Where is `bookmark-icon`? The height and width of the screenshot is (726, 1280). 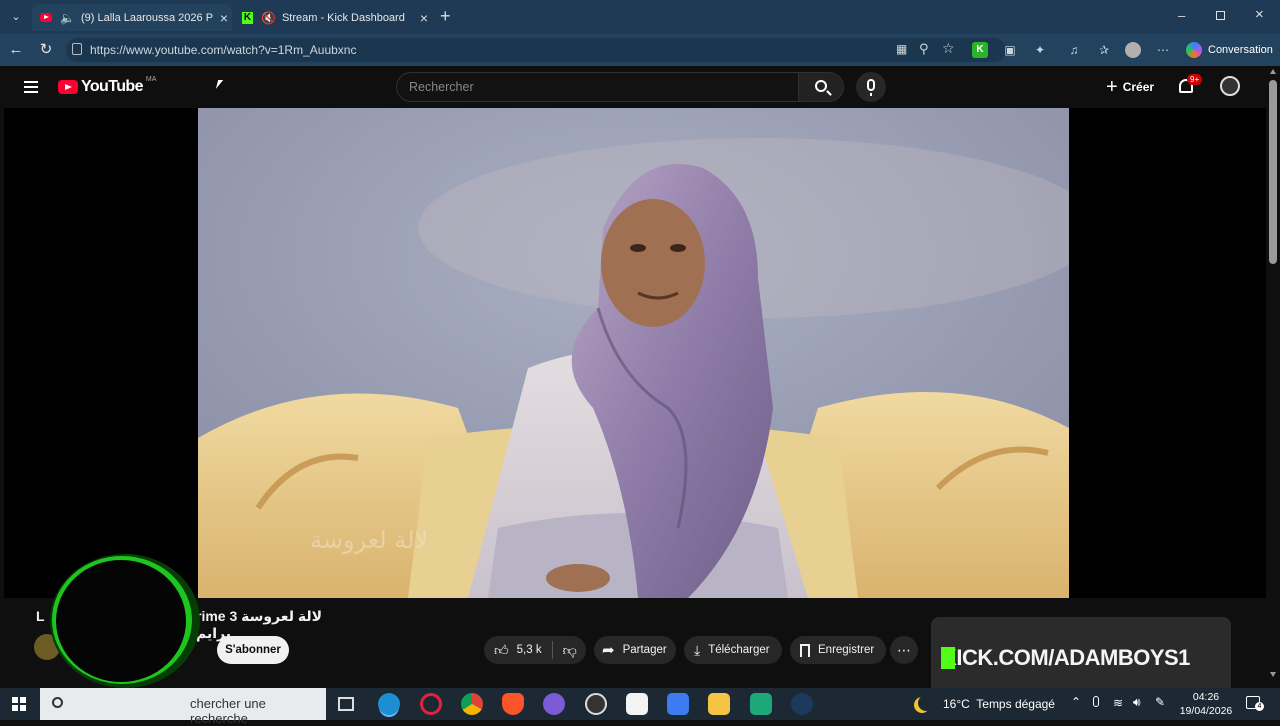 bookmark-icon is located at coordinates (805, 650).